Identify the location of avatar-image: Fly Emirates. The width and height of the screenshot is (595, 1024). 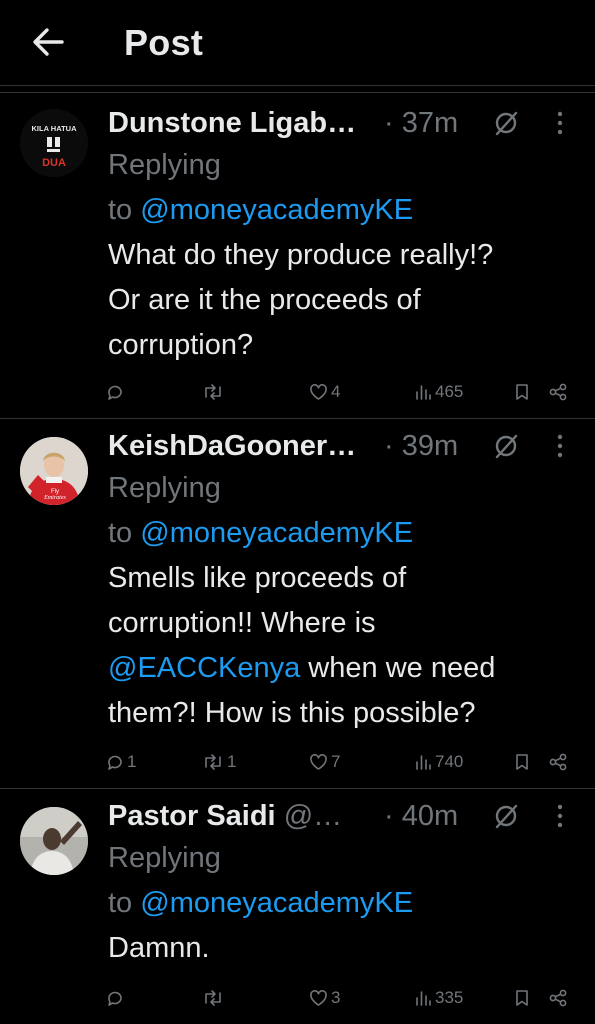
(54, 471).